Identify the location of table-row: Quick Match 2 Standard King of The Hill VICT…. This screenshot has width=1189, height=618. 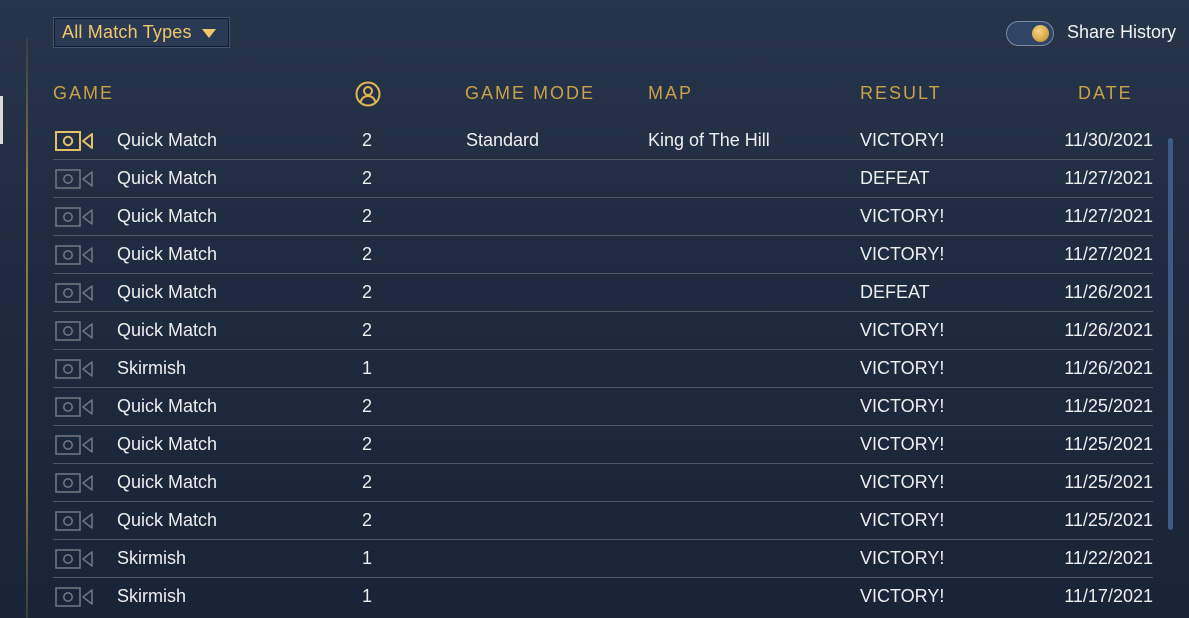
(603, 141).